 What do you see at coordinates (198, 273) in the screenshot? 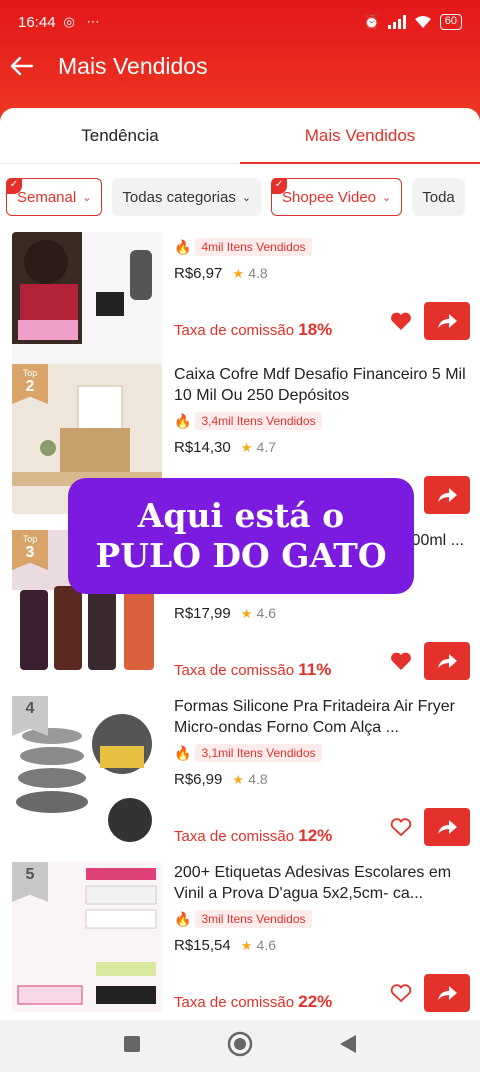
I see `price: R$6,97` at bounding box center [198, 273].